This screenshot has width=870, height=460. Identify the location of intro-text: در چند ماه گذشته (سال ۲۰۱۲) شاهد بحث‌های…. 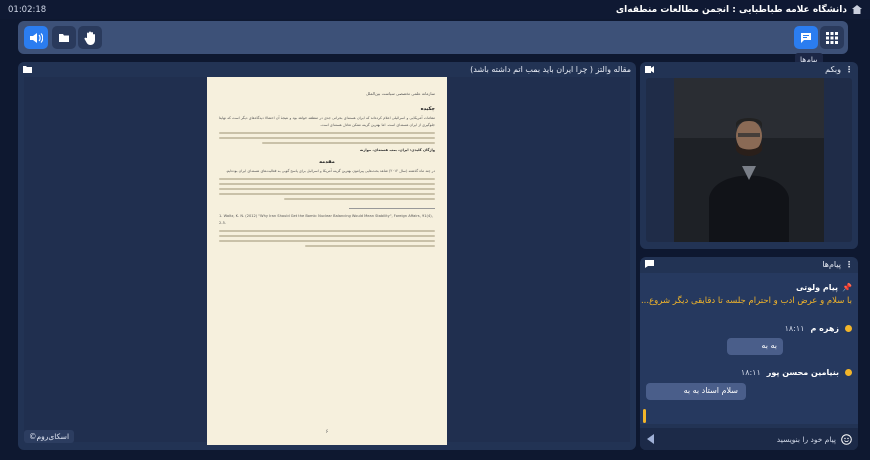
(330, 171).